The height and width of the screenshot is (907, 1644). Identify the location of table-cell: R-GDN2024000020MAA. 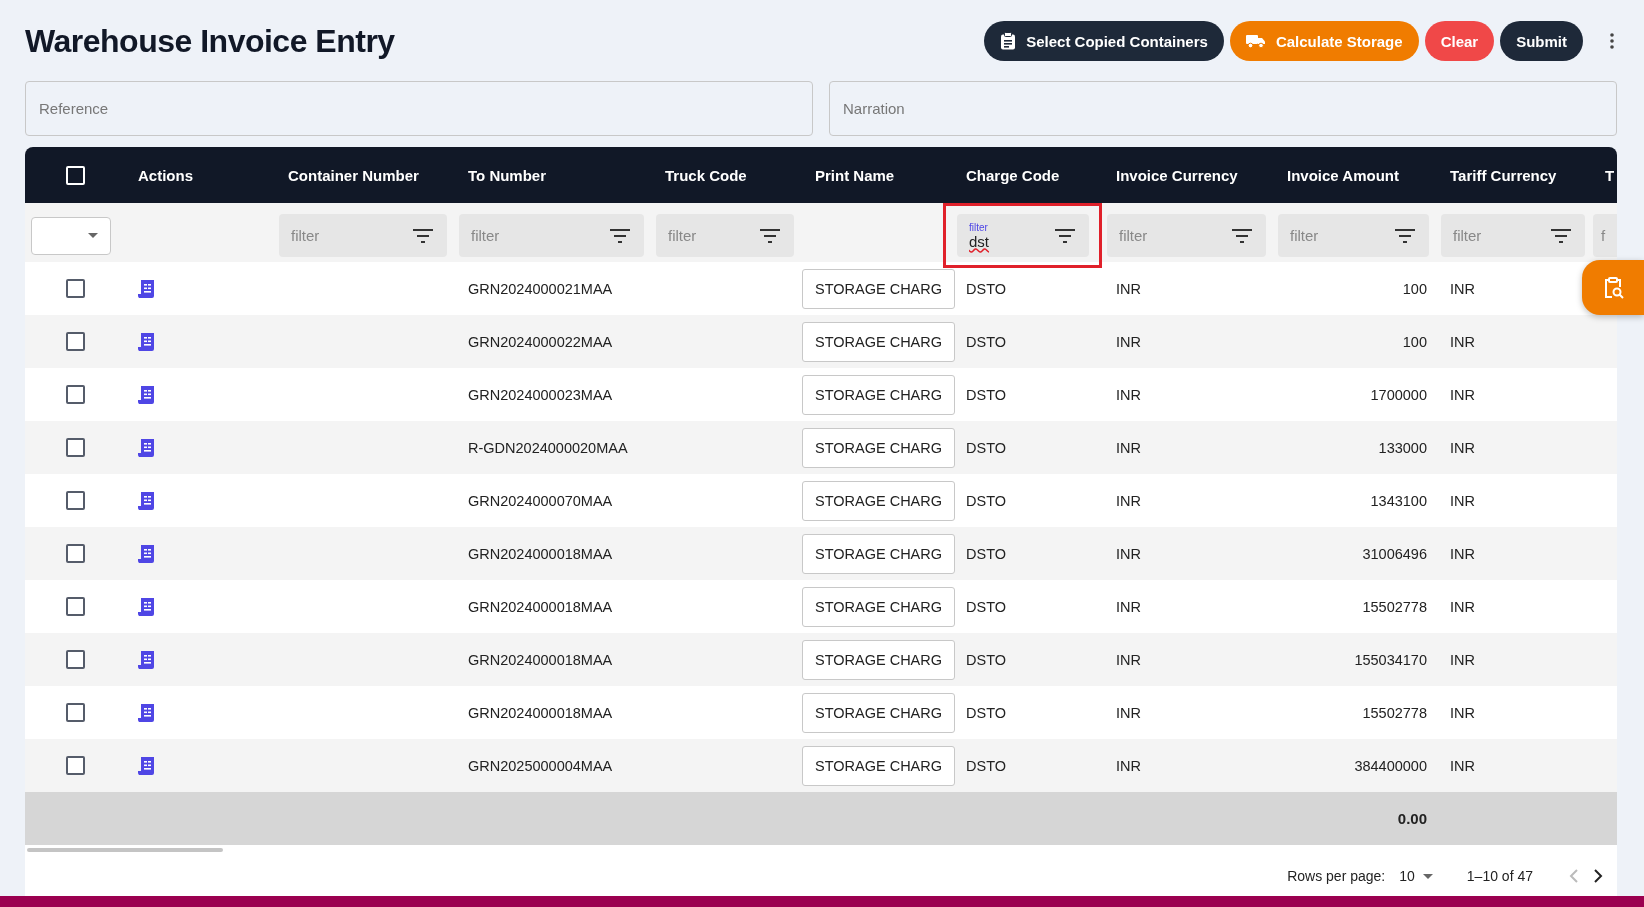
(548, 447).